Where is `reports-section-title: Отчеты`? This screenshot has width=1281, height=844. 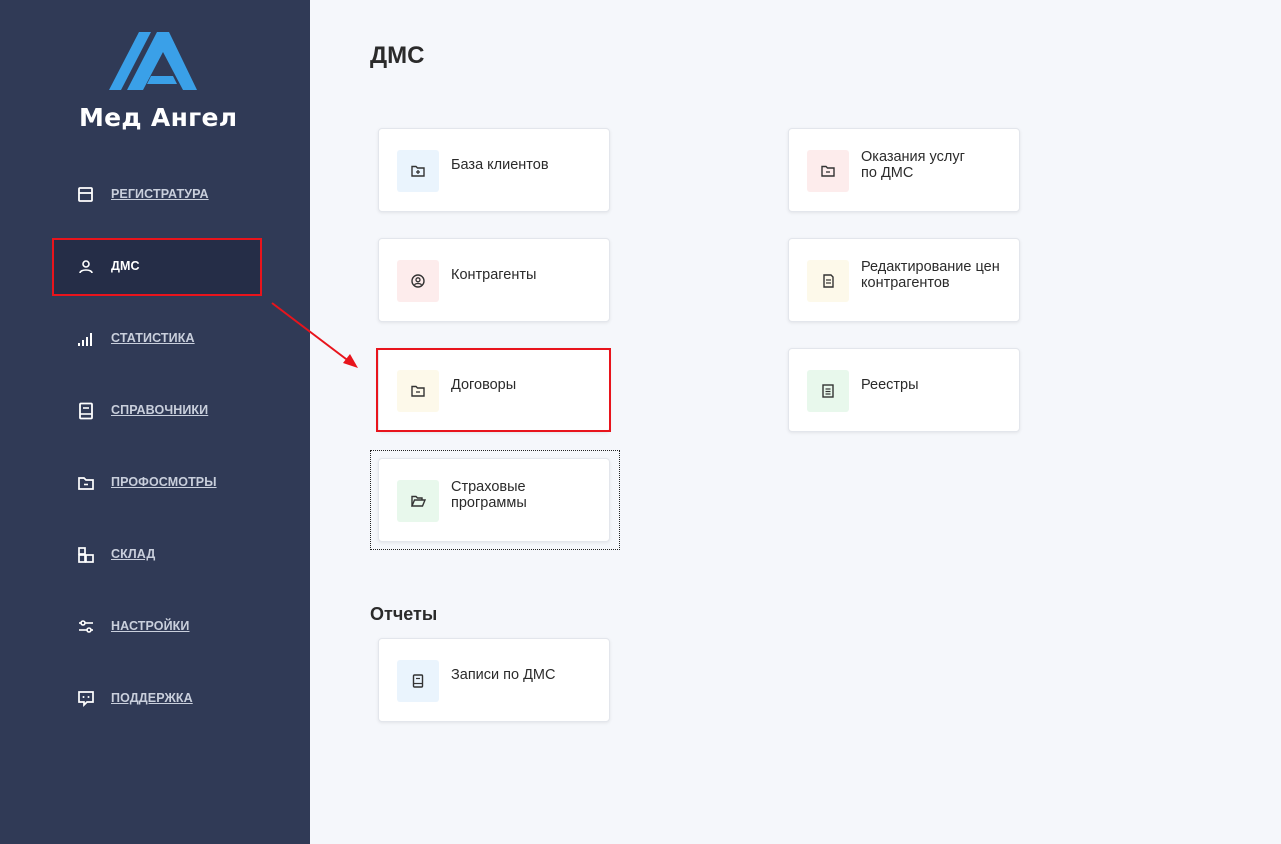 reports-section-title: Отчеты is located at coordinates (404, 614).